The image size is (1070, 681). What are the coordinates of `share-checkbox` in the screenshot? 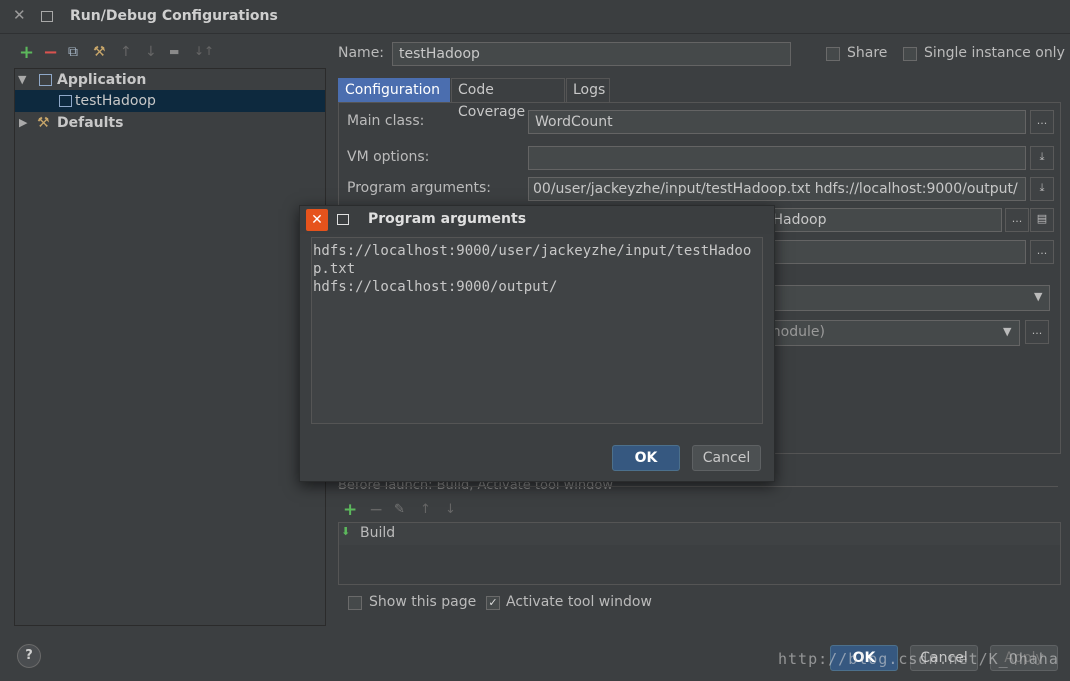 It's located at (833, 54).